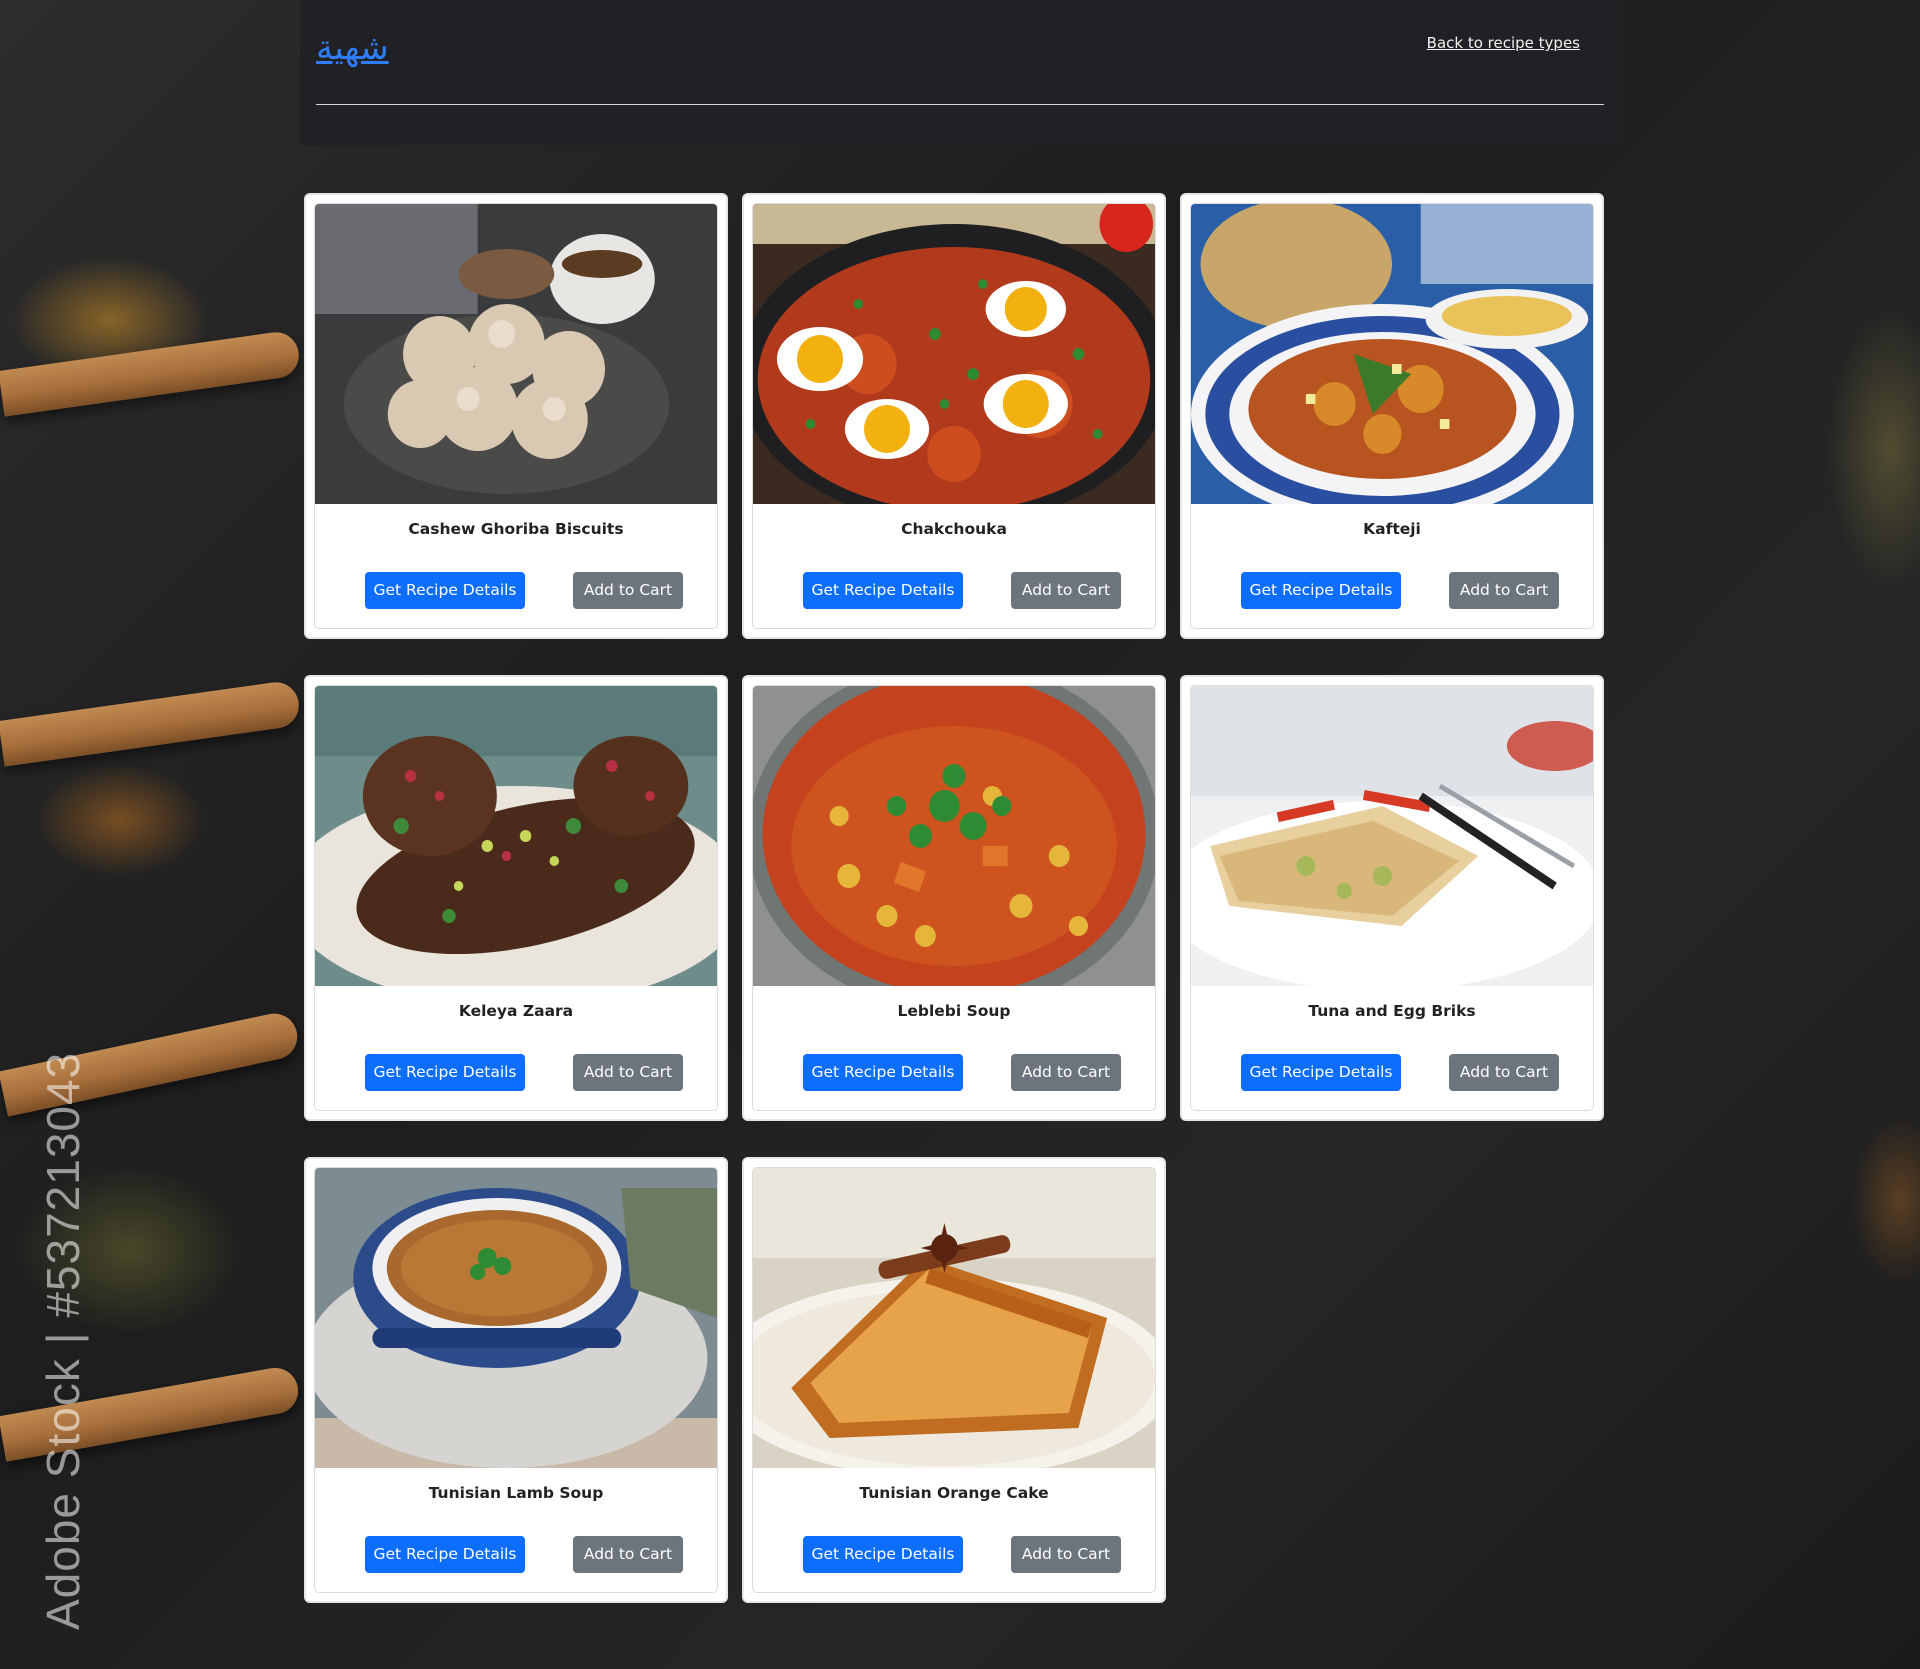  I want to click on recipe-card: Kafteji Get Recipe Details Add to Cart, so click(1392, 416).